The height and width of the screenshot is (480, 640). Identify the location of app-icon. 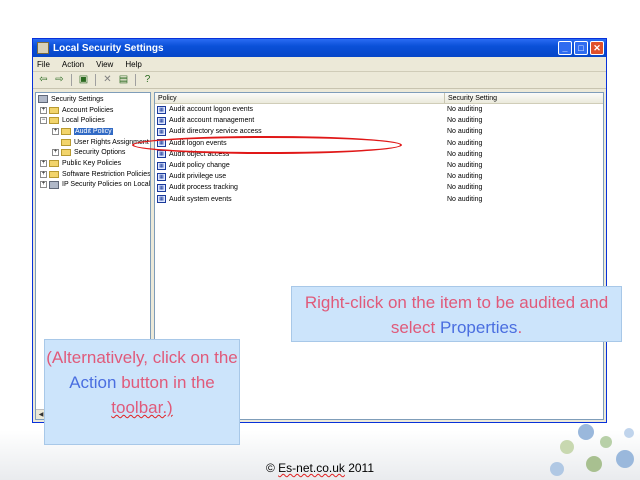
(43, 48).